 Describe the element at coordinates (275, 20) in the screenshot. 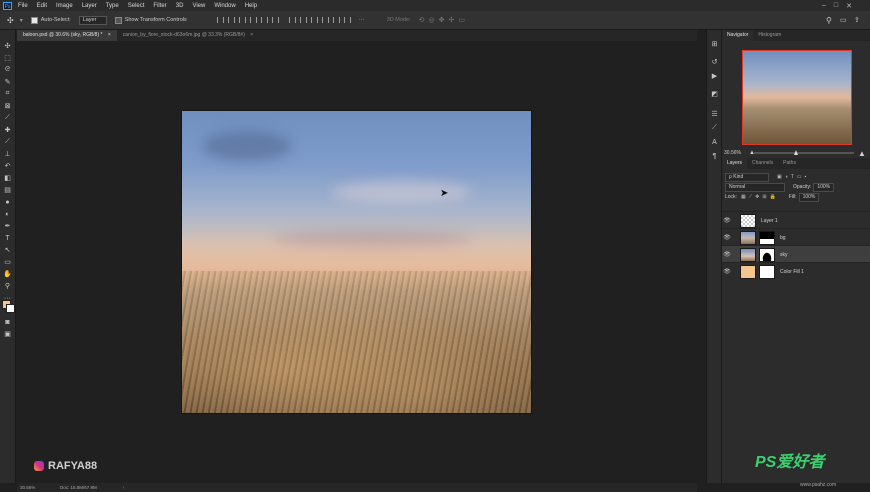

I see `align-right-icon` at that location.